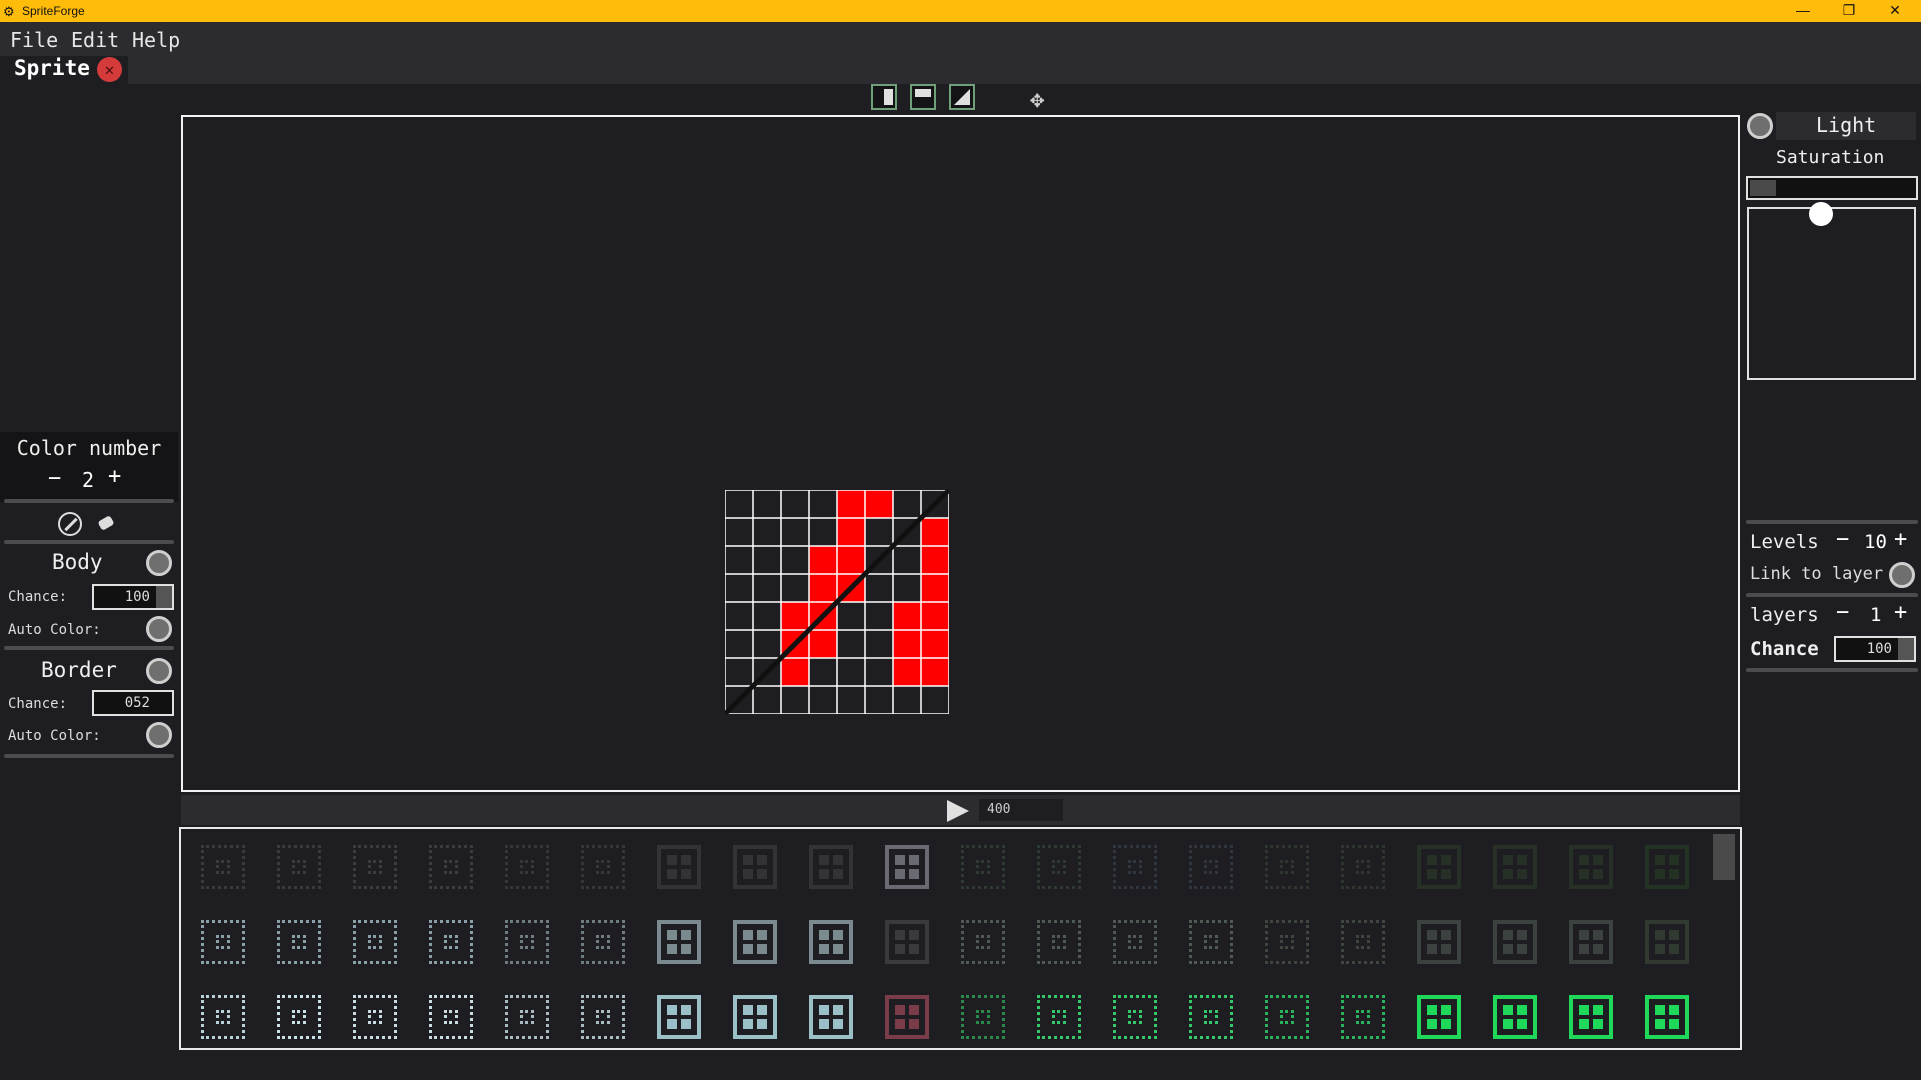 The width and height of the screenshot is (1921, 1080). What do you see at coordinates (1849, 11) in the screenshot?
I see `restore-button: ❐` at bounding box center [1849, 11].